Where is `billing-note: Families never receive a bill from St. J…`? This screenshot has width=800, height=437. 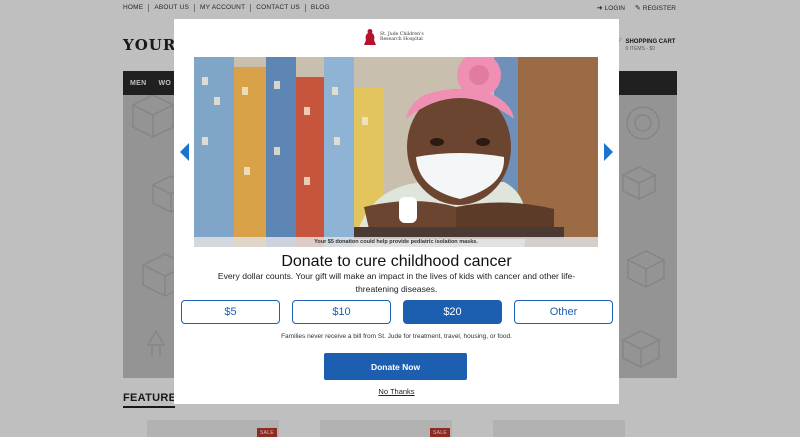
billing-note: Families never receive a bill from St. J… is located at coordinates (396, 336).